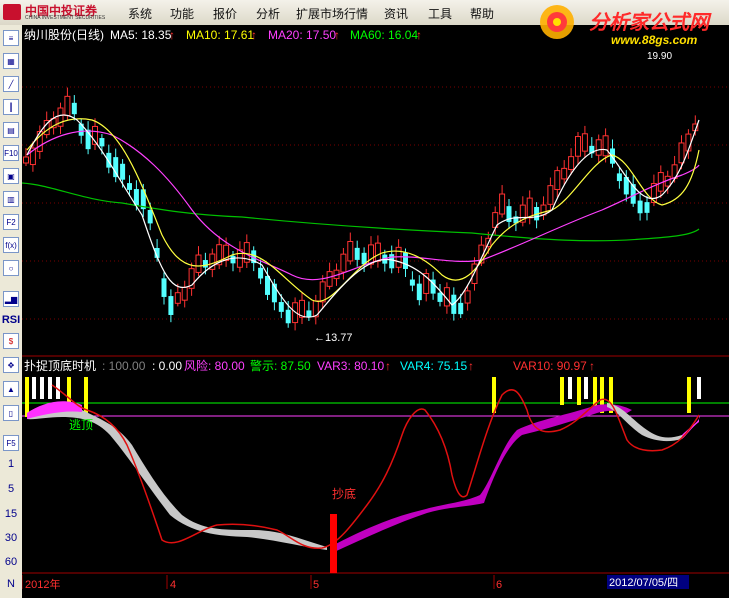 The image size is (729, 598). What do you see at coordinates (384, 35) in the screenshot?
I see `ma60-label: MA60: 16.04` at bounding box center [384, 35].